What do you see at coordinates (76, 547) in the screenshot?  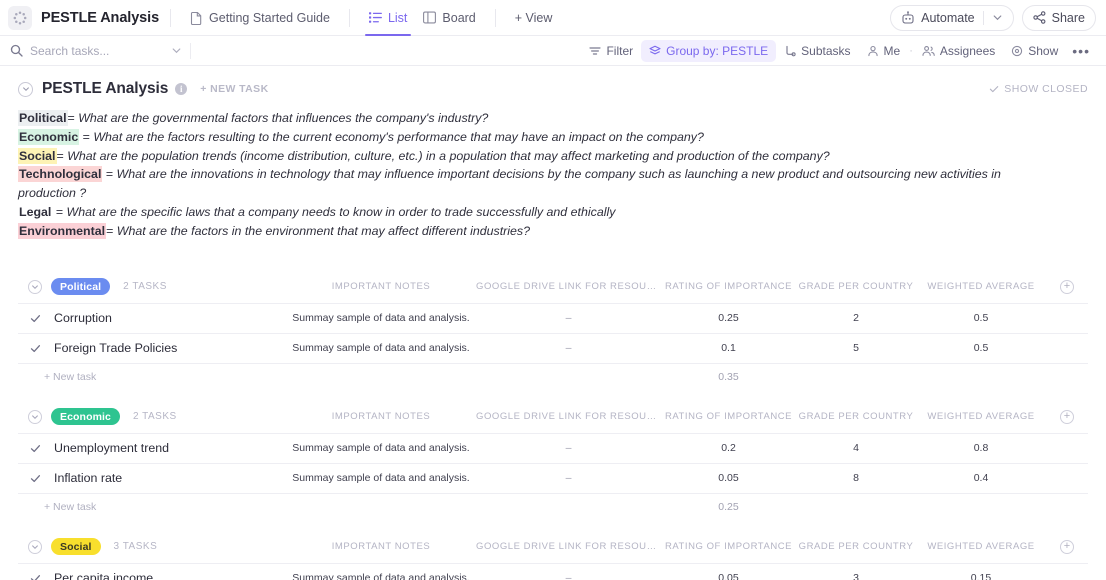 I see `group-status-badge: Social` at bounding box center [76, 547].